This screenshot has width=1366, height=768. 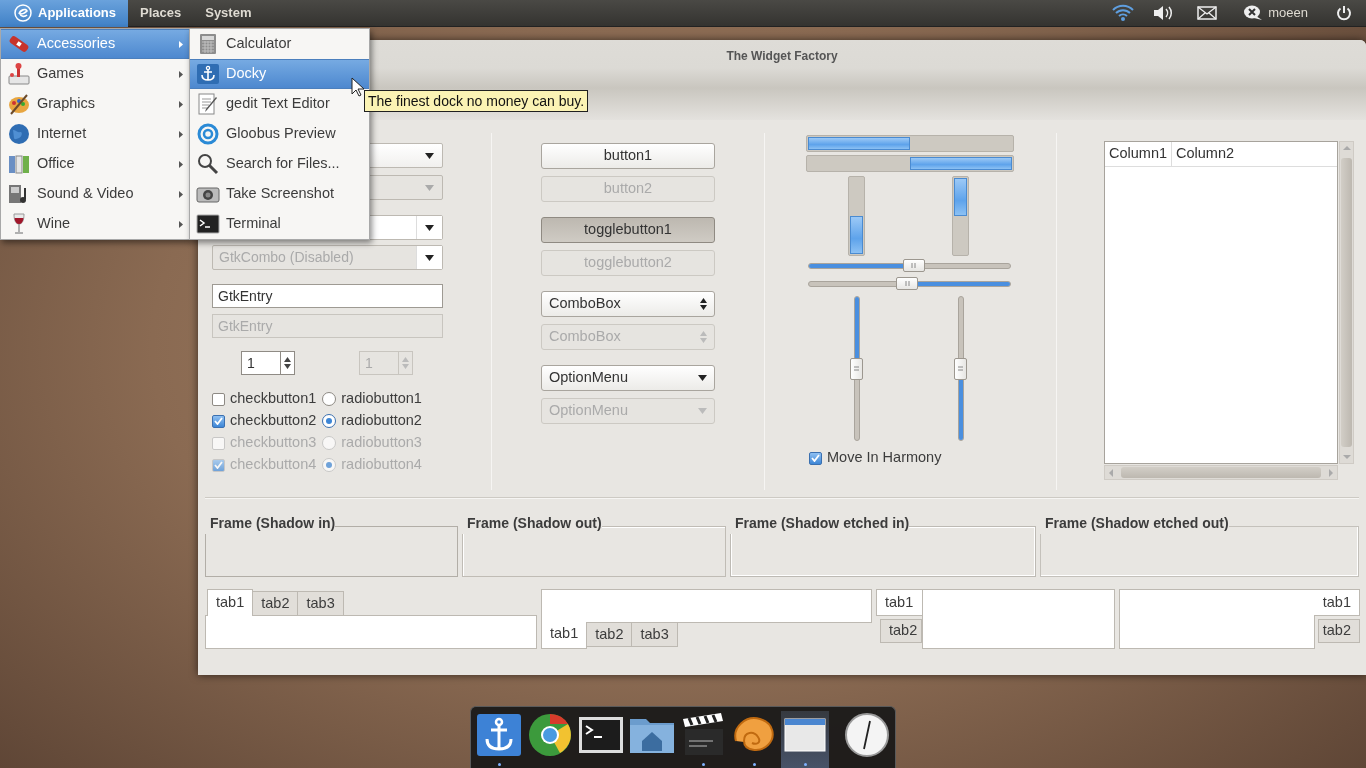 What do you see at coordinates (1207, 13) in the screenshot?
I see `mail-icon` at bounding box center [1207, 13].